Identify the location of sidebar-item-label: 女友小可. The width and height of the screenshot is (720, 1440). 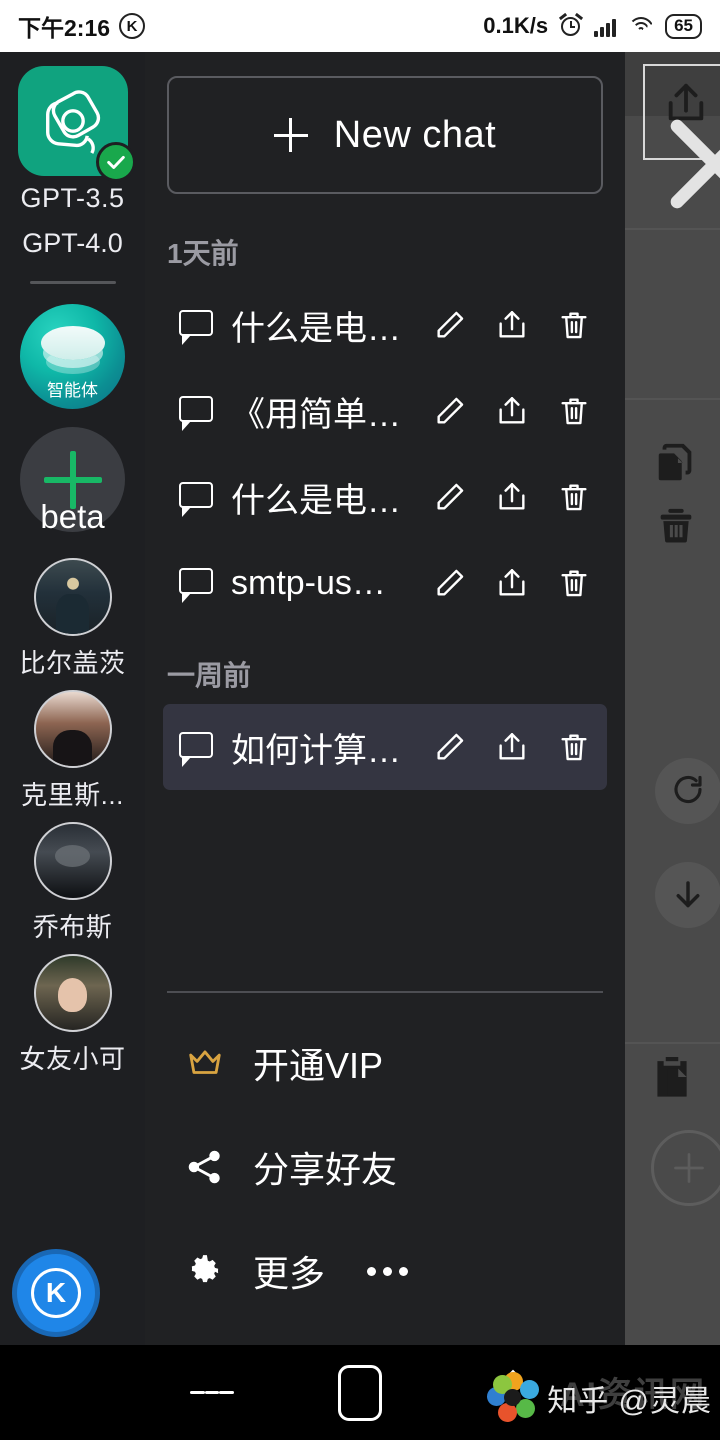
(72, 1059).